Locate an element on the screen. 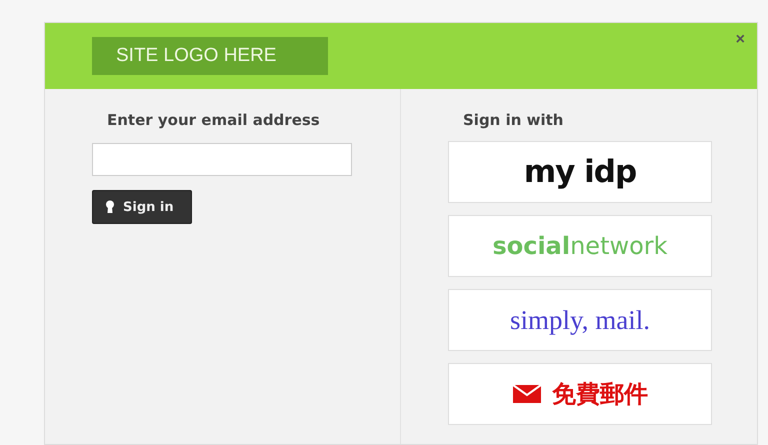 This screenshot has height=445, width=768. email-field is located at coordinates (222, 159).